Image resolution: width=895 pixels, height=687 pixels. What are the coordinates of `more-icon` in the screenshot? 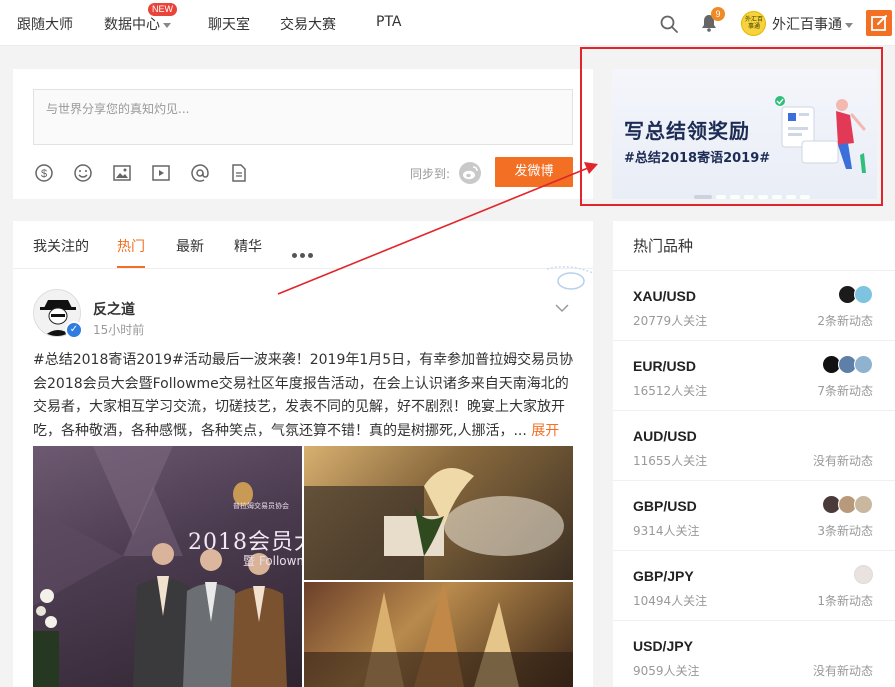 It's located at (304, 250).